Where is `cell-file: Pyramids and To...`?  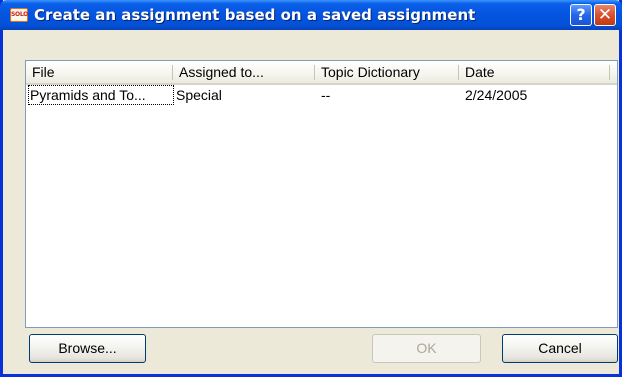
cell-file: Pyramids and To... is located at coordinates (101, 95).